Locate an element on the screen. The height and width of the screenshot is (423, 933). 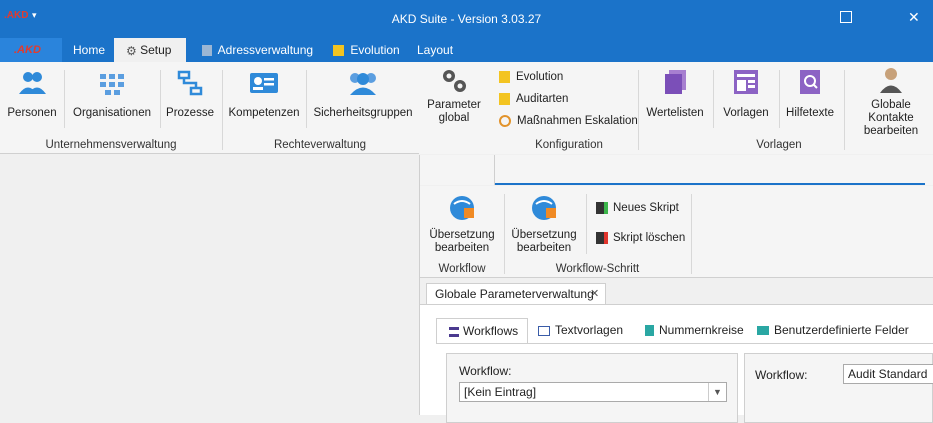
group-label-konfiguration: Konfiguration is located at coordinates (569, 145).